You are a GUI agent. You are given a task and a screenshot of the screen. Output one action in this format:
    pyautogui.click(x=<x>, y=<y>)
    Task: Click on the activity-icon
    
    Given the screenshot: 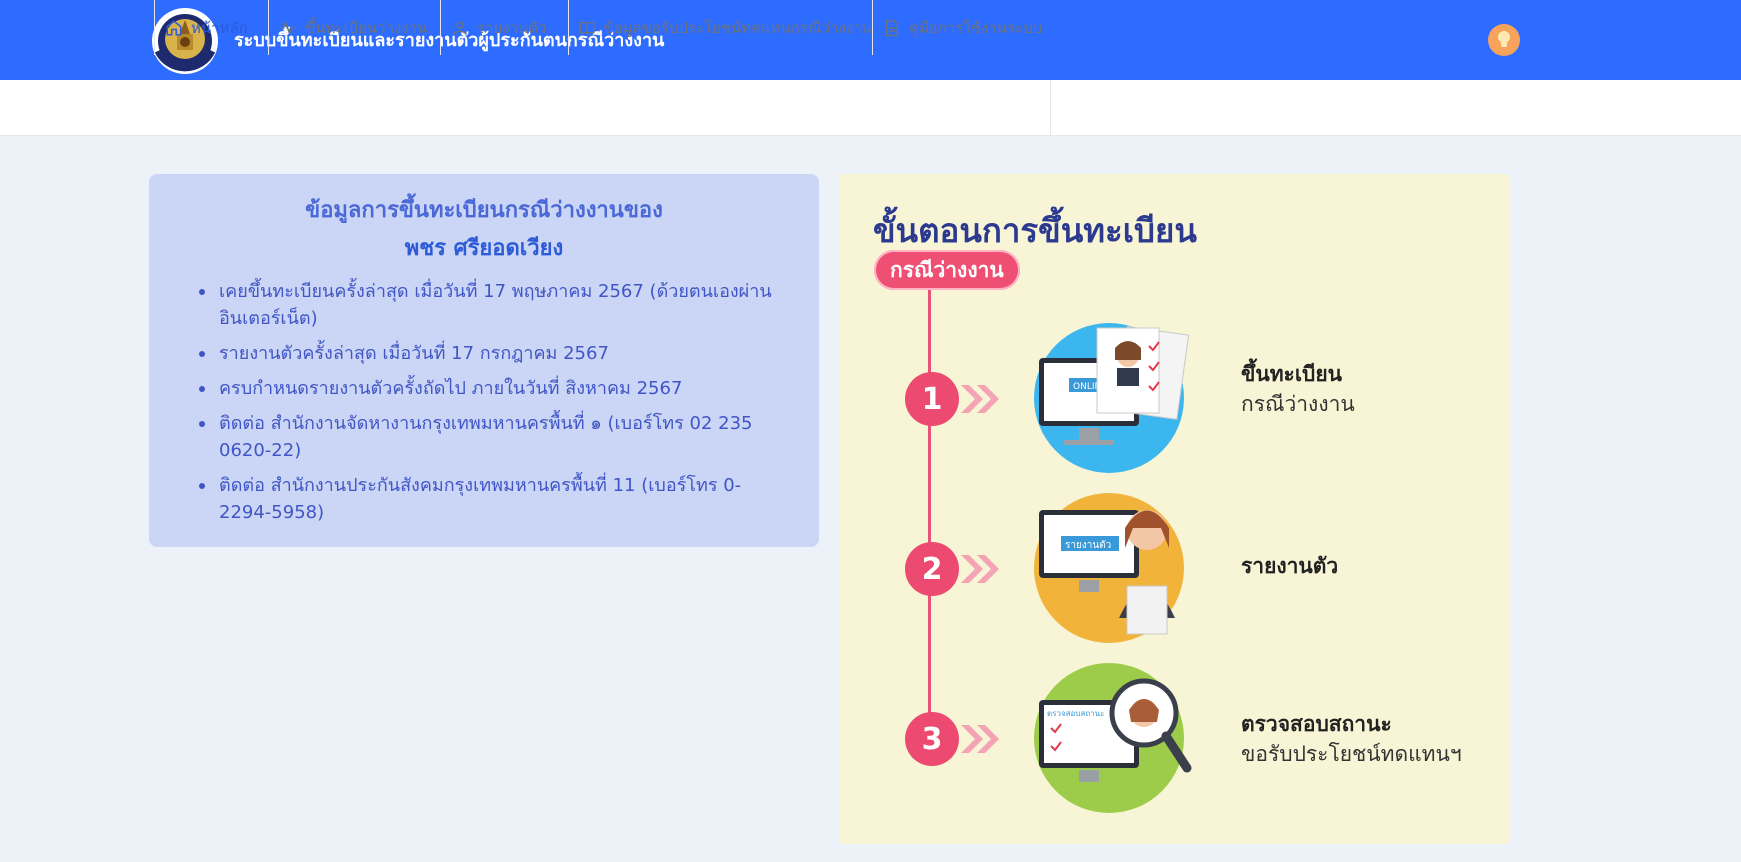 What is the action you would take?
    pyautogui.click(x=288, y=27)
    